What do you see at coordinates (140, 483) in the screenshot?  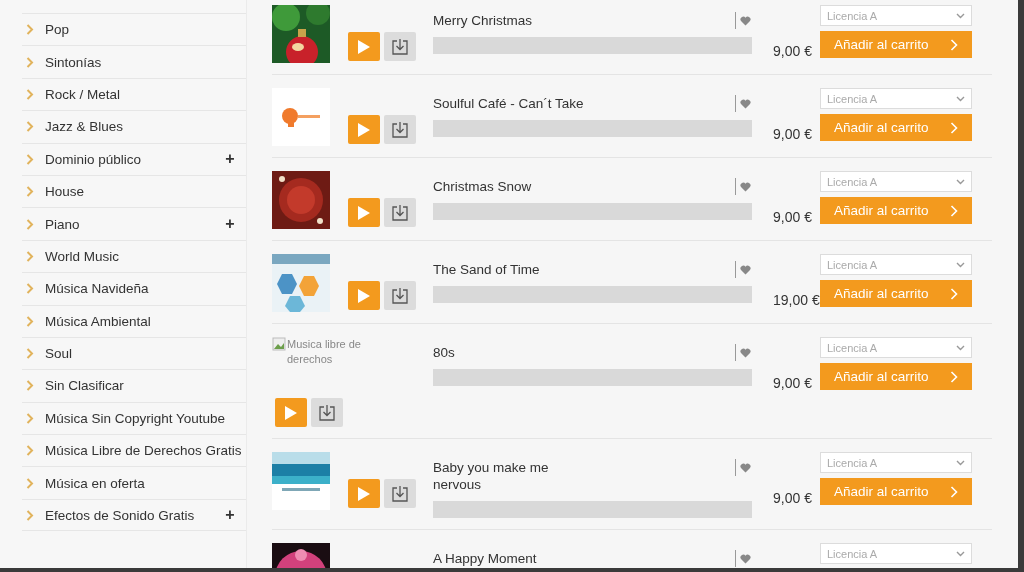 I see `category-link: Música en oferta` at bounding box center [140, 483].